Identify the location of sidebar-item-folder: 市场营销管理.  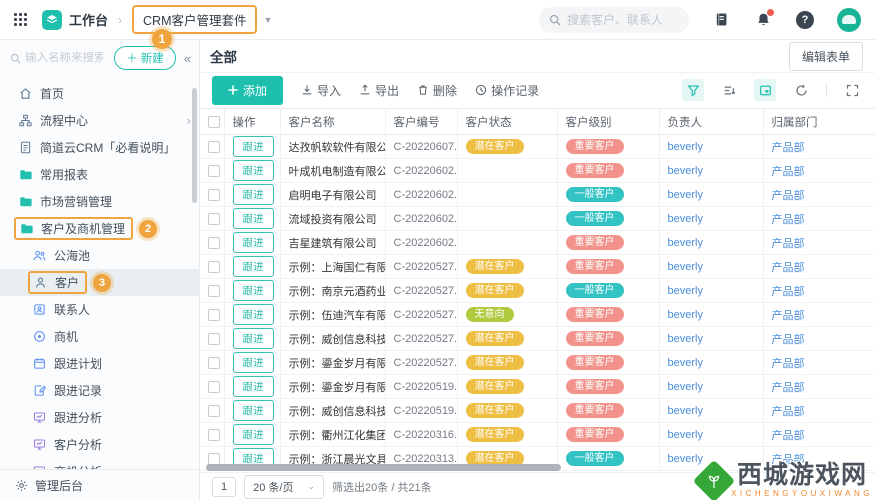
(99, 201).